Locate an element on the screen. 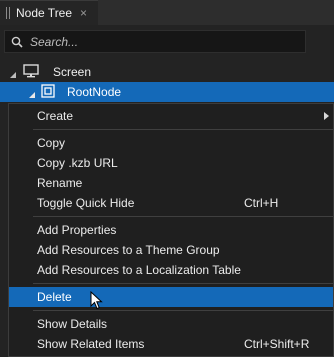 This screenshot has width=334, height=357. menu-item-copy: Copy is located at coordinates (171, 143).